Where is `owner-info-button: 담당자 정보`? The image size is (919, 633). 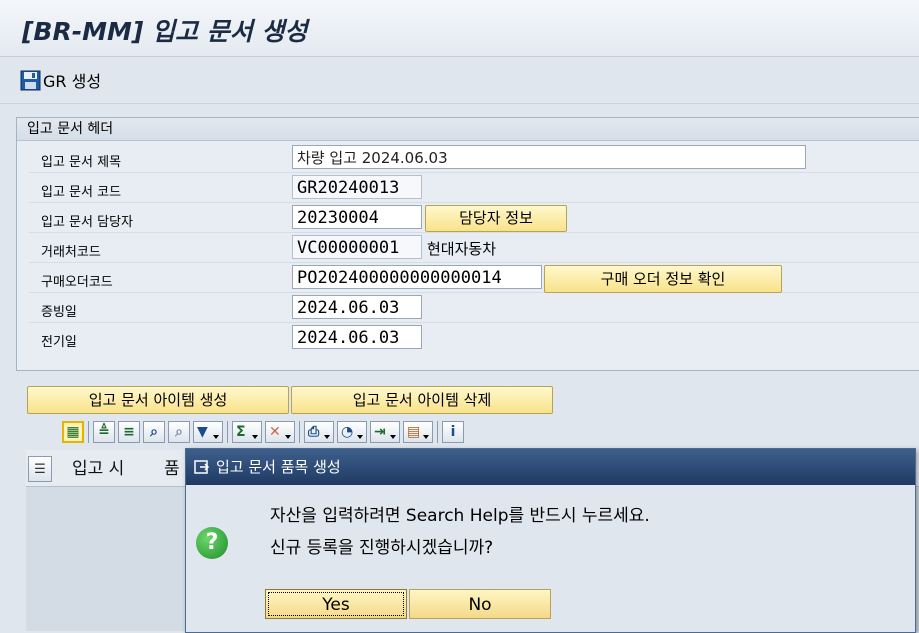 owner-info-button: 담당자 정보 is located at coordinates (496, 218).